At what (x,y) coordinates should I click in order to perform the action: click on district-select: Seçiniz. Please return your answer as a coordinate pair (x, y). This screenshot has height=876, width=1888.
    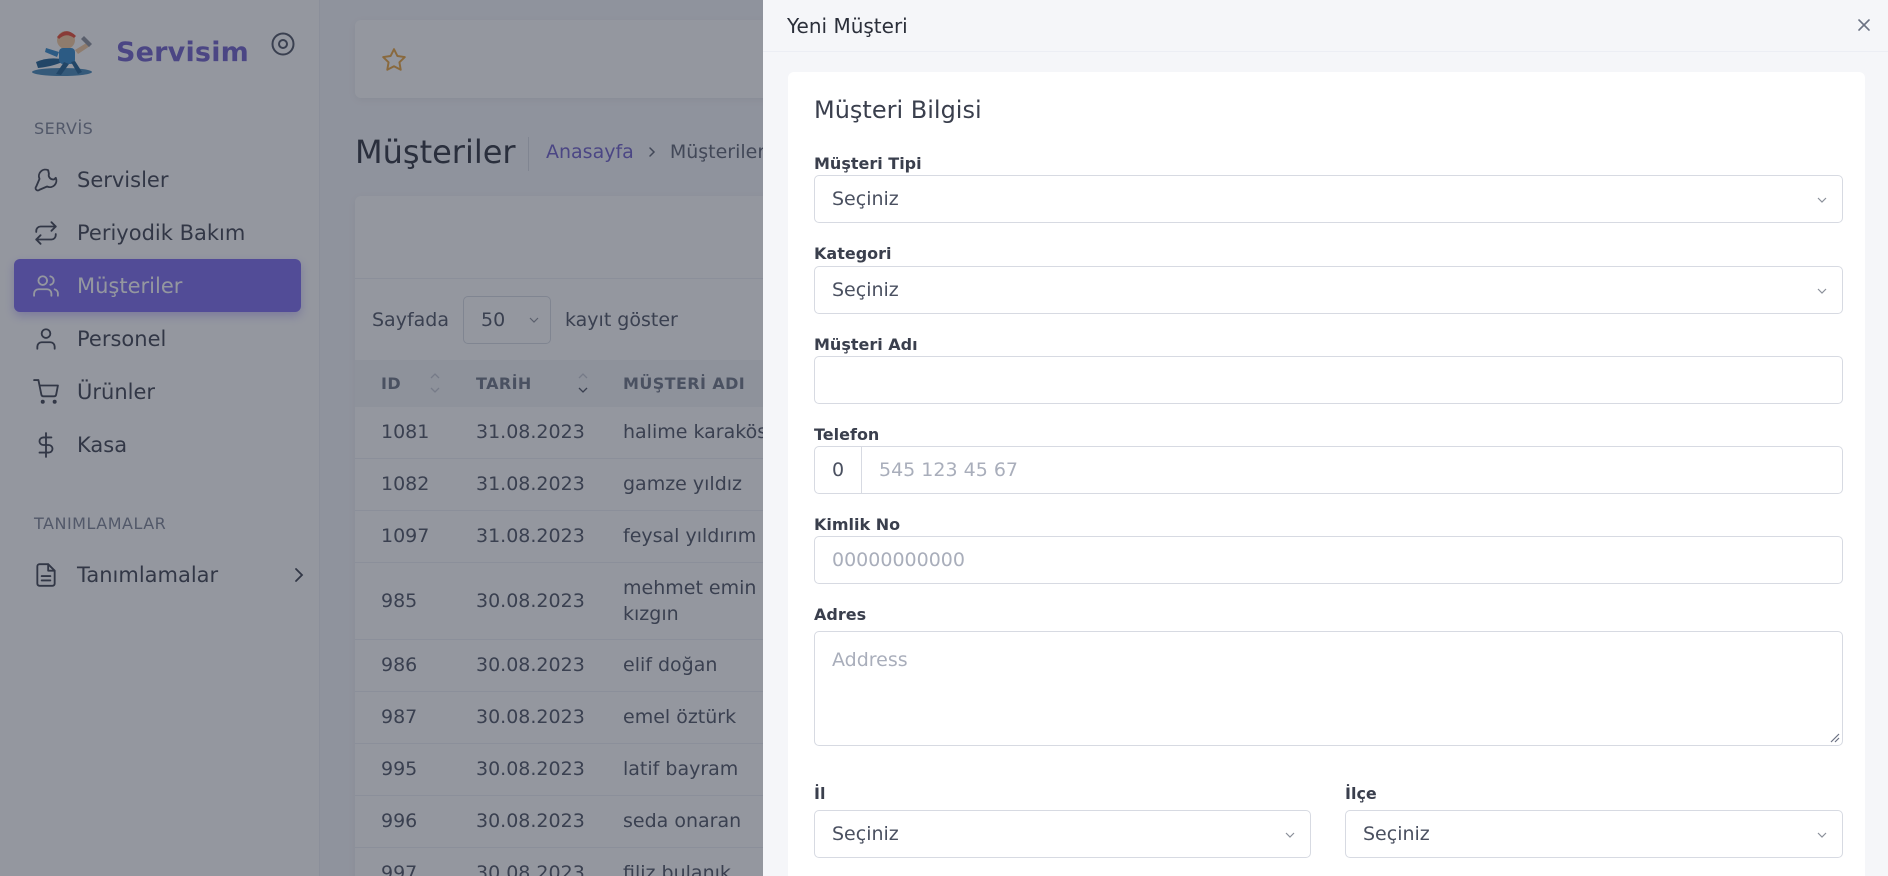
    Looking at the image, I should click on (1594, 834).